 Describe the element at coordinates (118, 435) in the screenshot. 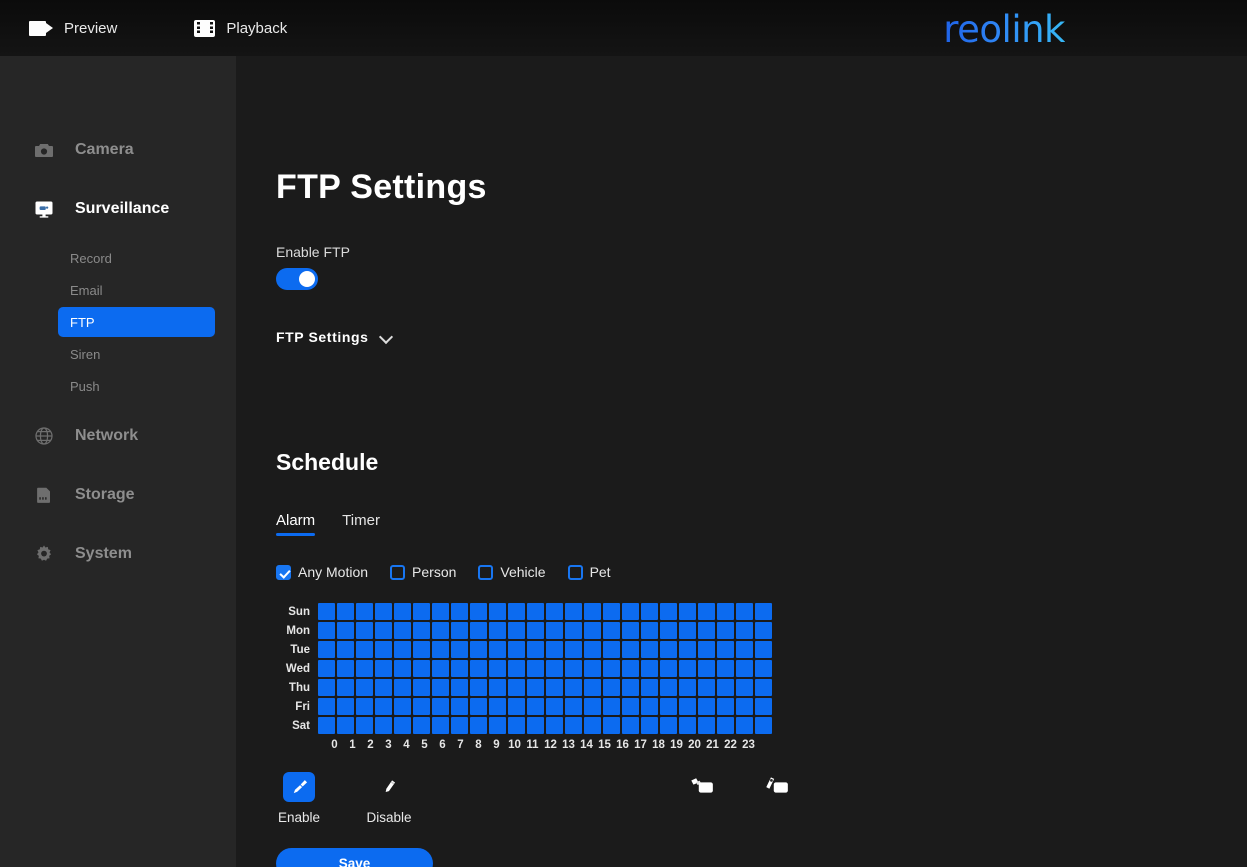

I see `sidebar-item-network: Network` at that location.